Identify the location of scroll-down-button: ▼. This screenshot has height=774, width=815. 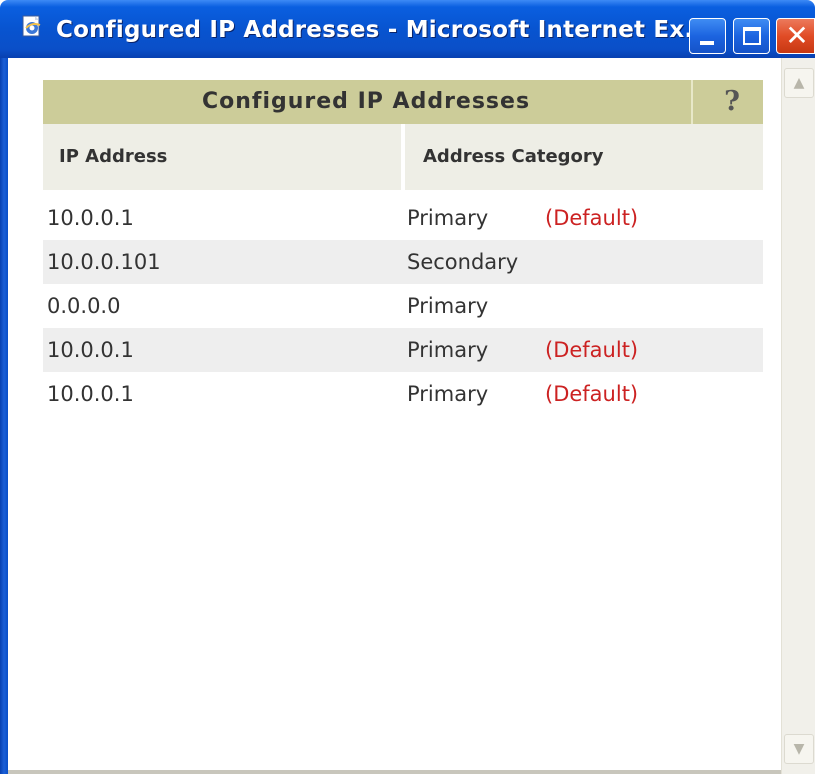
(799, 749).